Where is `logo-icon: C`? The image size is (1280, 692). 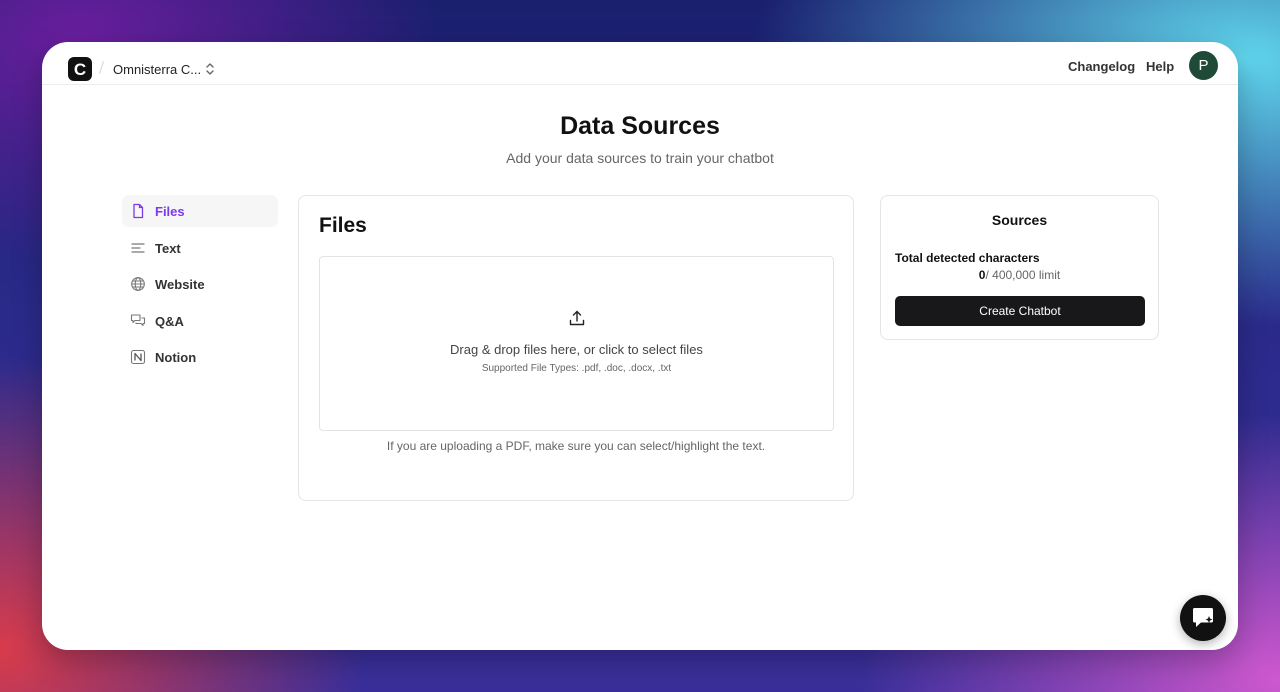
logo-icon: C is located at coordinates (80, 69).